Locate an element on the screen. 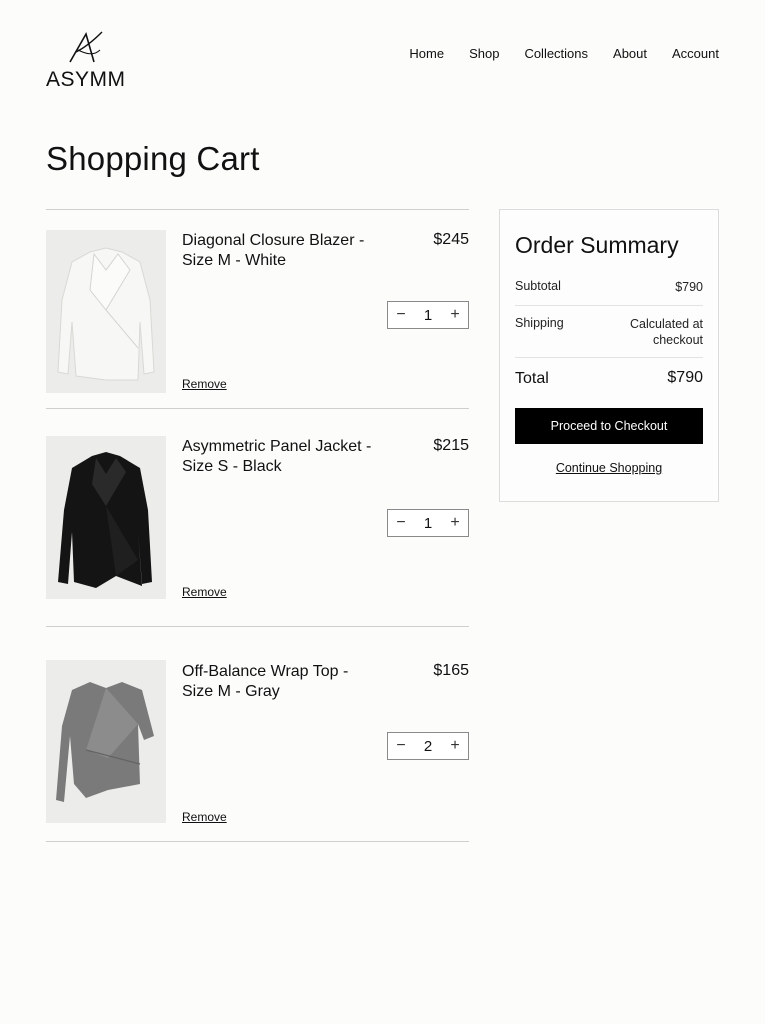 Image resolution: width=765 pixels, height=1024 pixels. total-value: $790 is located at coordinates (685, 377).